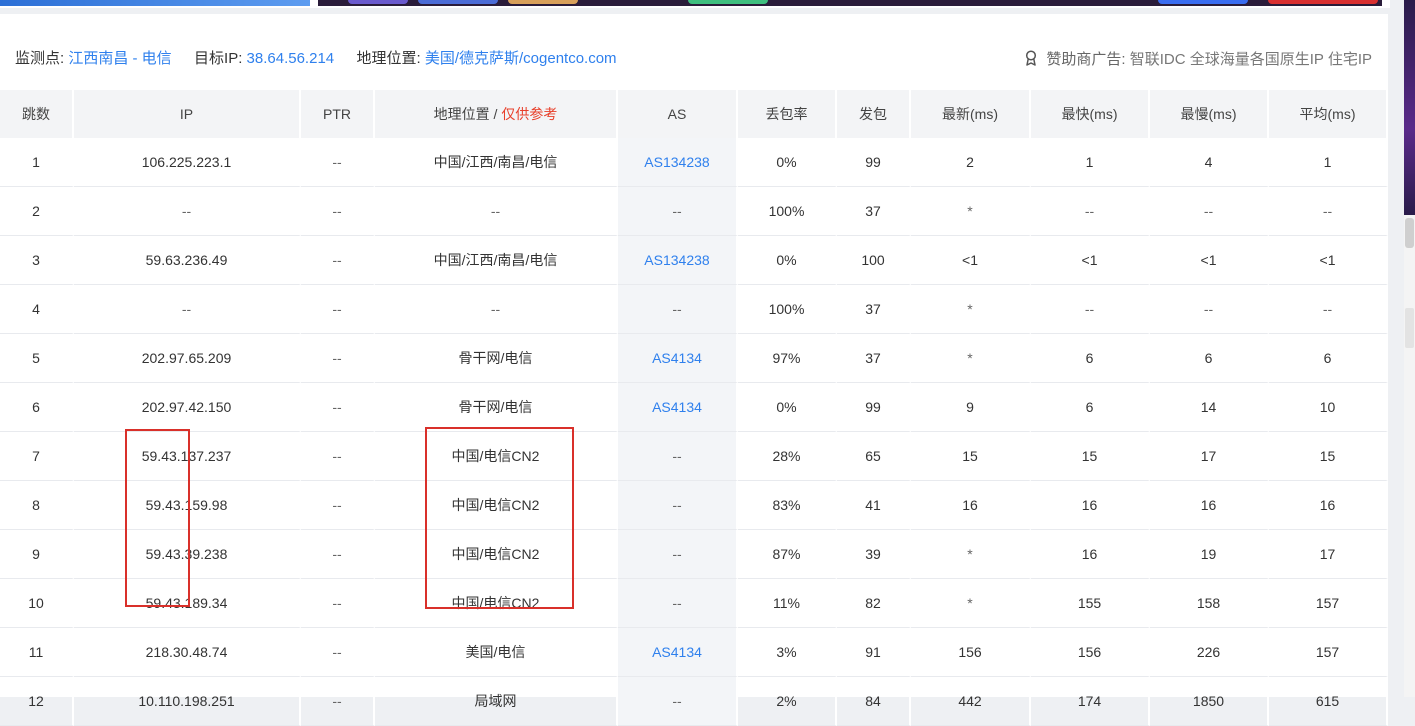  Describe the element at coordinates (1328, 309) in the screenshot. I see `cell-avg: --` at that location.